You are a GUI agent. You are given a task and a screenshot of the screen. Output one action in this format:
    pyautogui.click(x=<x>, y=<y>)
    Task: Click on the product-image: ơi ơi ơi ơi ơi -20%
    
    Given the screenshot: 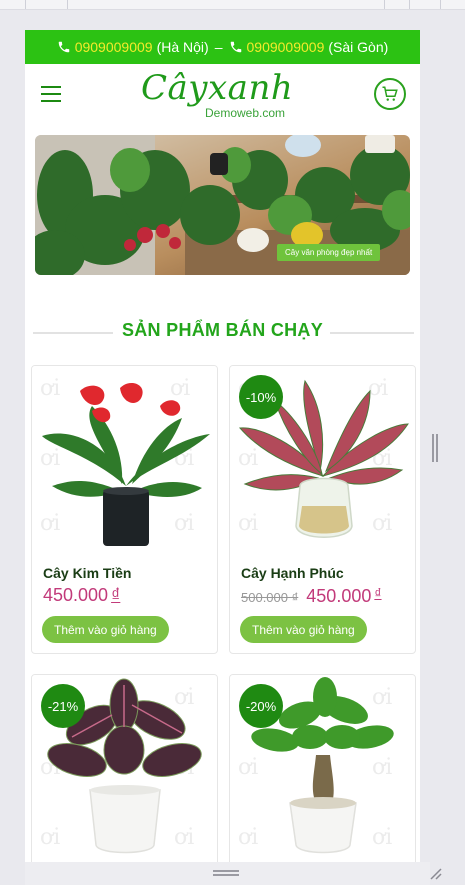 What is the action you would take?
    pyautogui.click(x=322, y=768)
    